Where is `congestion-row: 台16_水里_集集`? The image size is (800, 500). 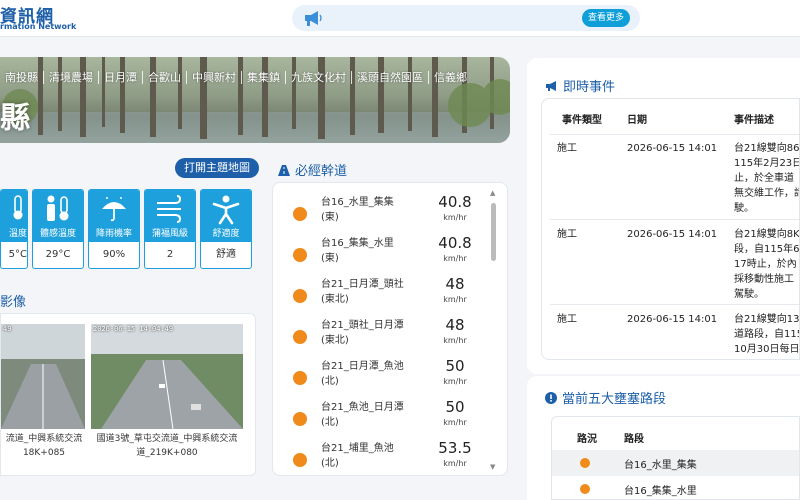 congestion-row: 台16_水里_集集 is located at coordinates (675, 463).